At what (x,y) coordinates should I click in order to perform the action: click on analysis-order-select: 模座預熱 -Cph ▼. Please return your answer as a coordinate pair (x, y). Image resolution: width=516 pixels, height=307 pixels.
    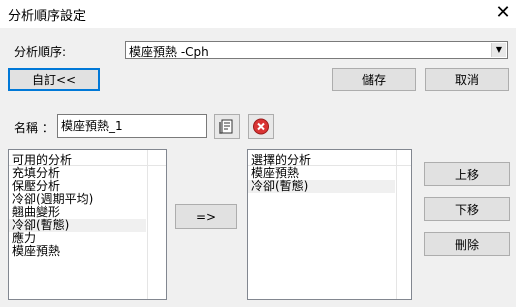
    Looking at the image, I should click on (316, 50).